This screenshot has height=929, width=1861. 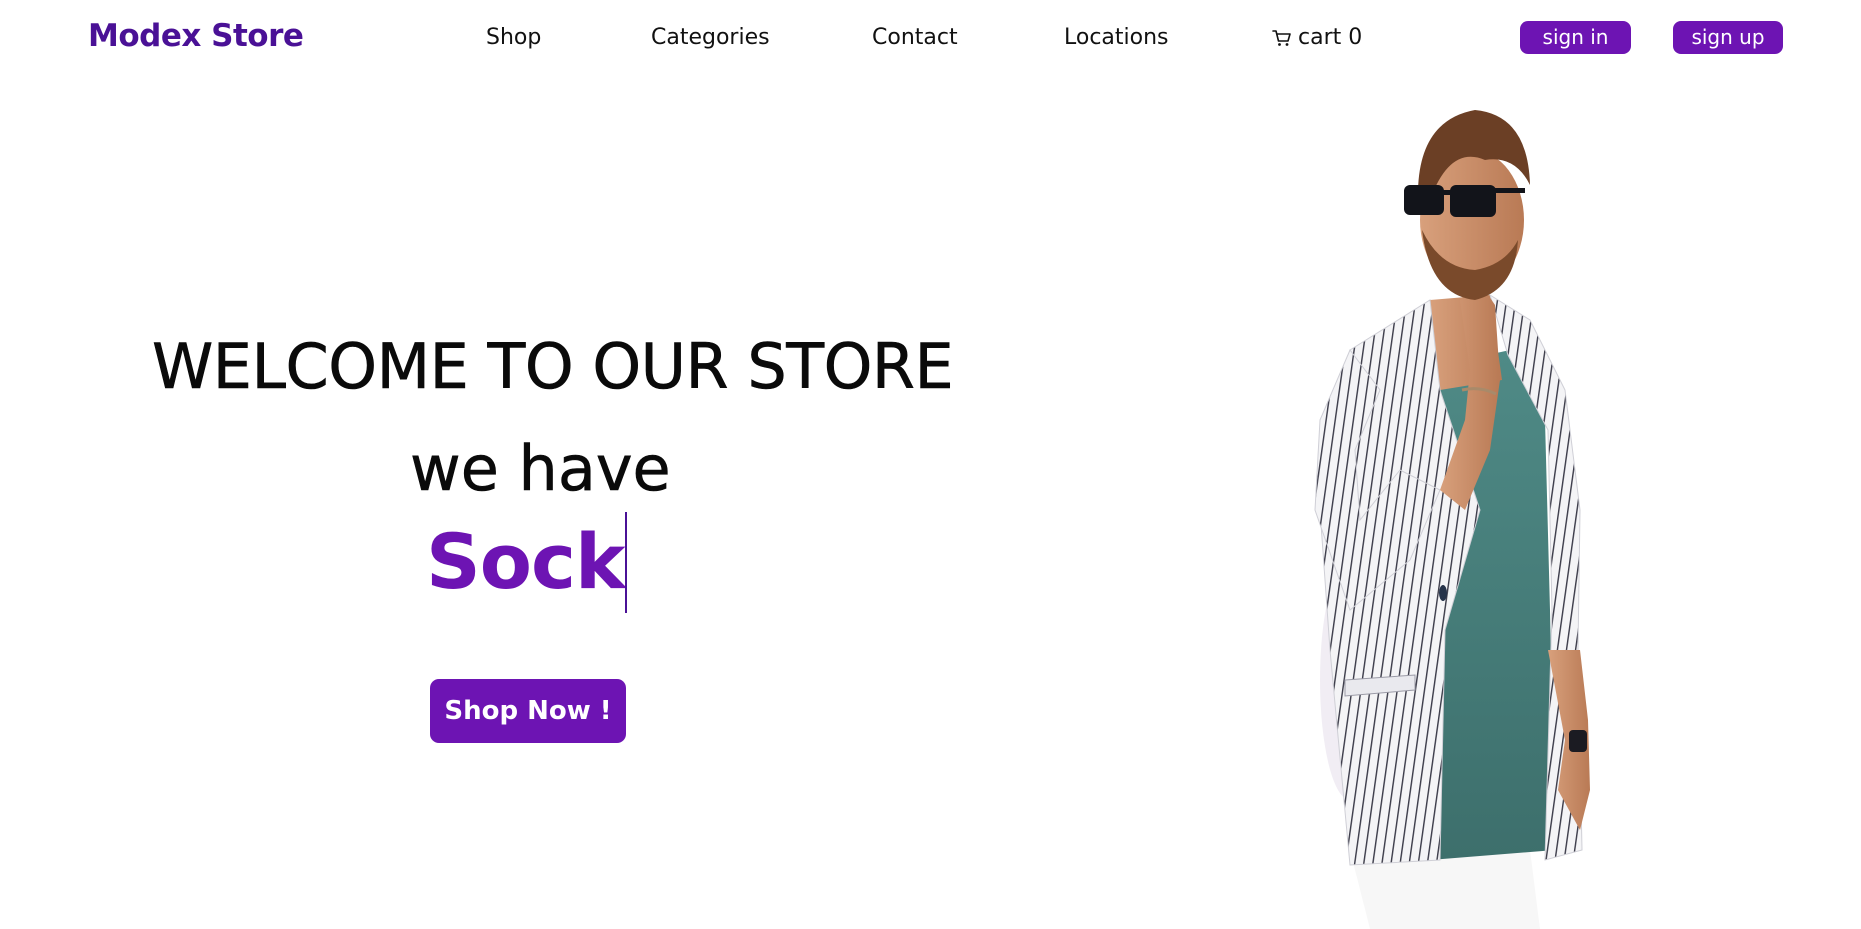 What do you see at coordinates (1355, 37) in the screenshot?
I see `cart-count: 0` at bounding box center [1355, 37].